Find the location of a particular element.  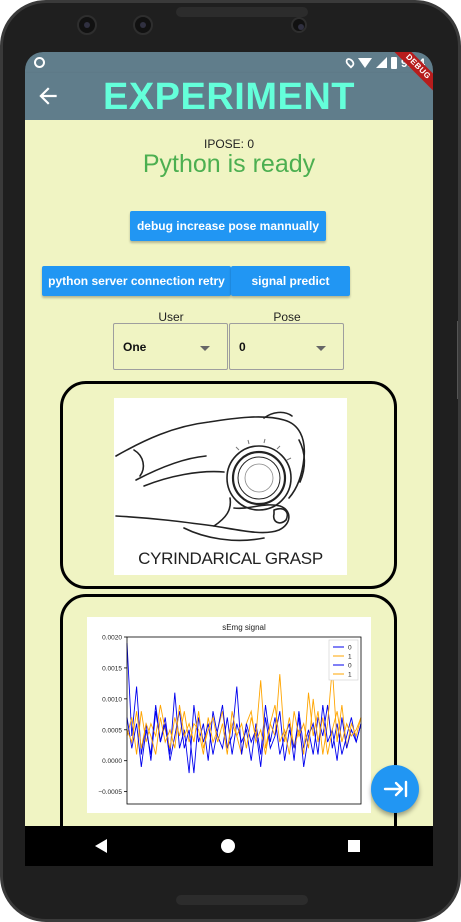

system-nav-bar is located at coordinates (229, 846).